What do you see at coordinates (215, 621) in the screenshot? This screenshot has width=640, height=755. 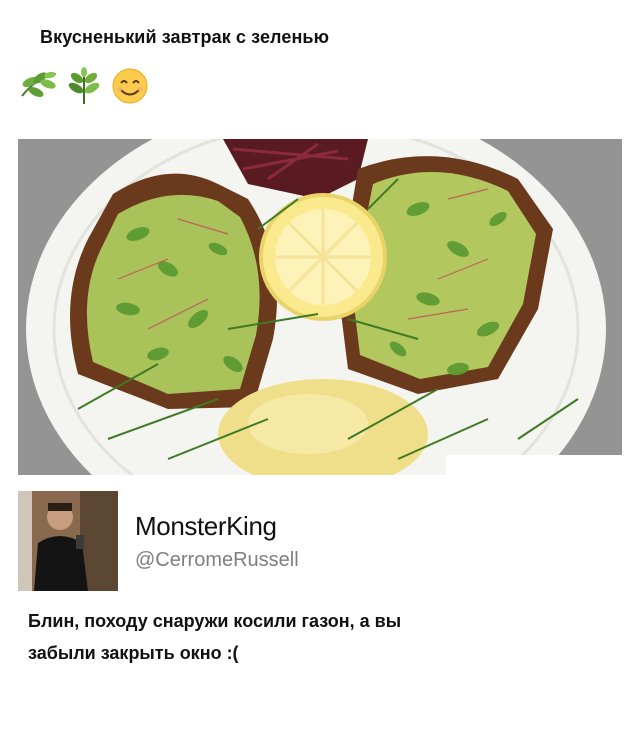 I see `tweet-text-line: Блин, походу снаружи косили газон, а вы` at bounding box center [215, 621].